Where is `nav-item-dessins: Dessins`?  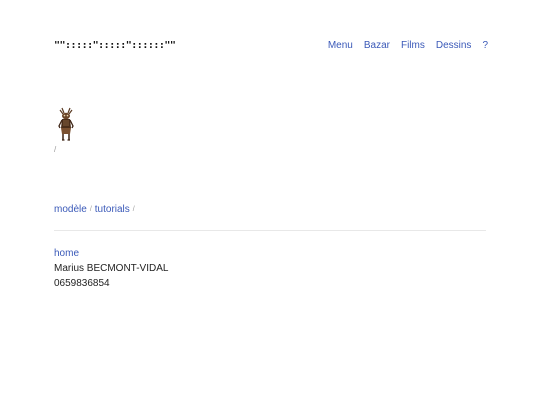 nav-item-dessins: Dessins is located at coordinates (454, 46).